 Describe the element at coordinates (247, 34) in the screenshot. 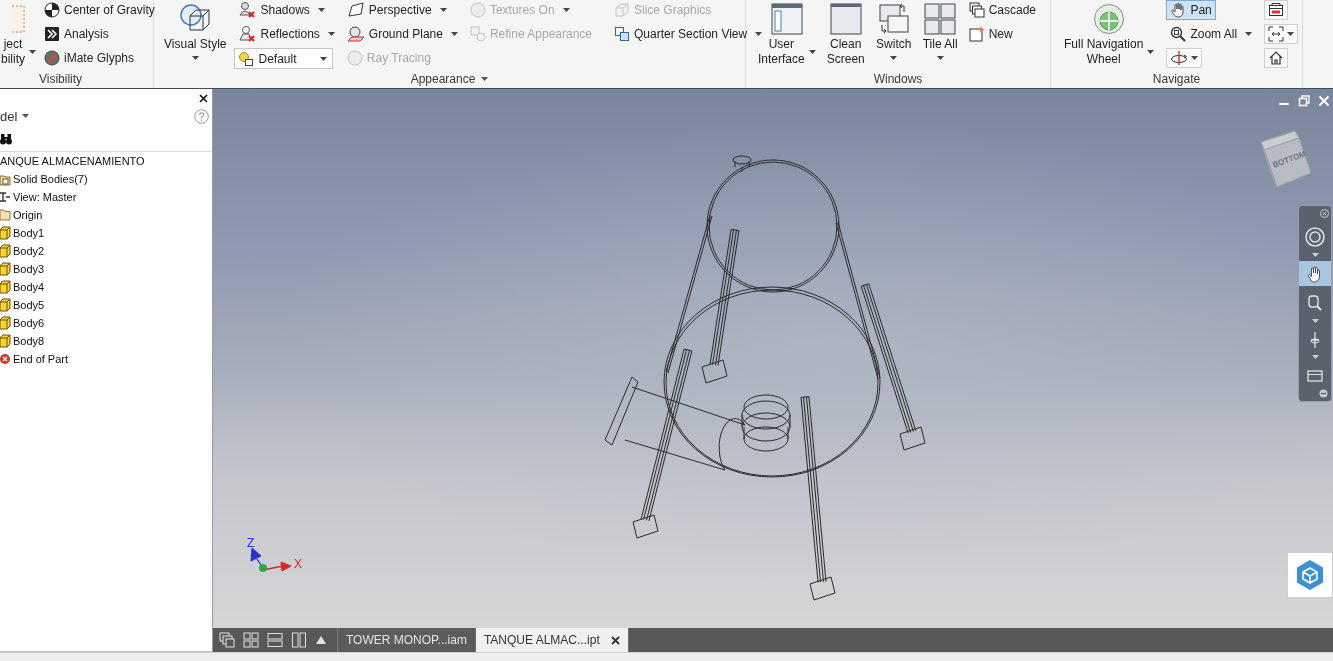

I see `reflection-icon` at that location.